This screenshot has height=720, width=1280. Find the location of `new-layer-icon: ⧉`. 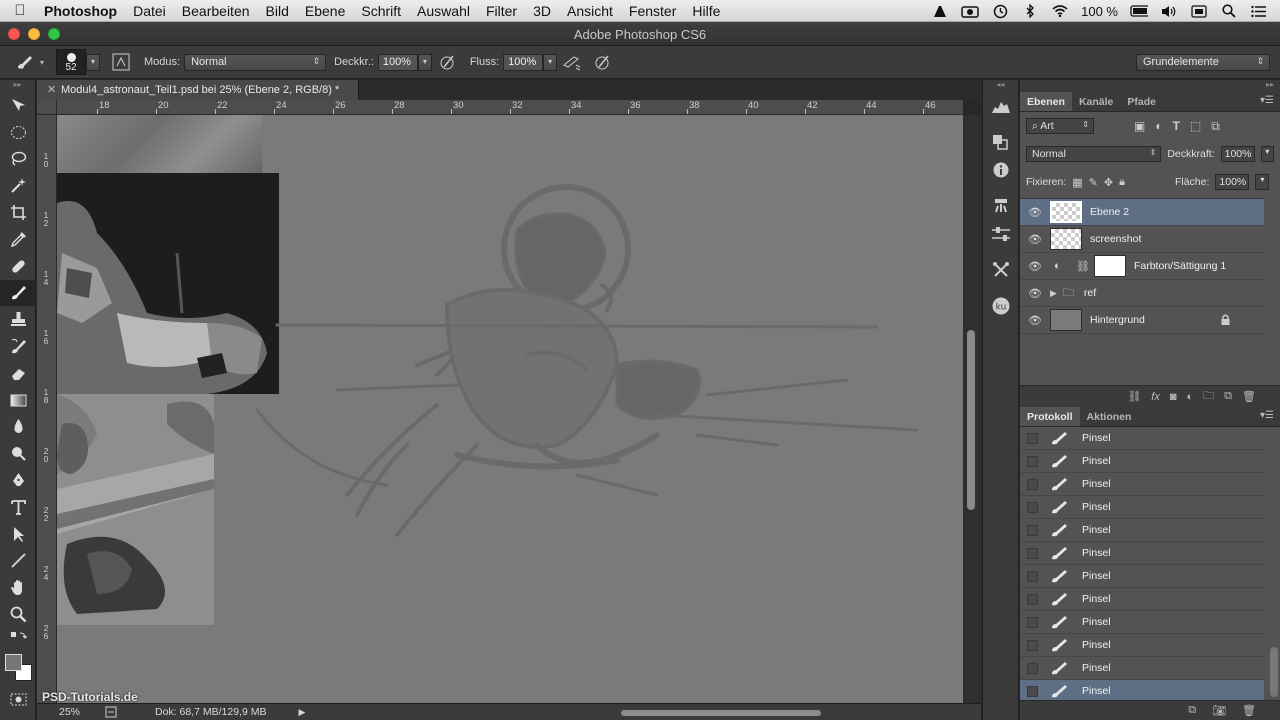

new-layer-icon: ⧉ is located at coordinates (1228, 396).